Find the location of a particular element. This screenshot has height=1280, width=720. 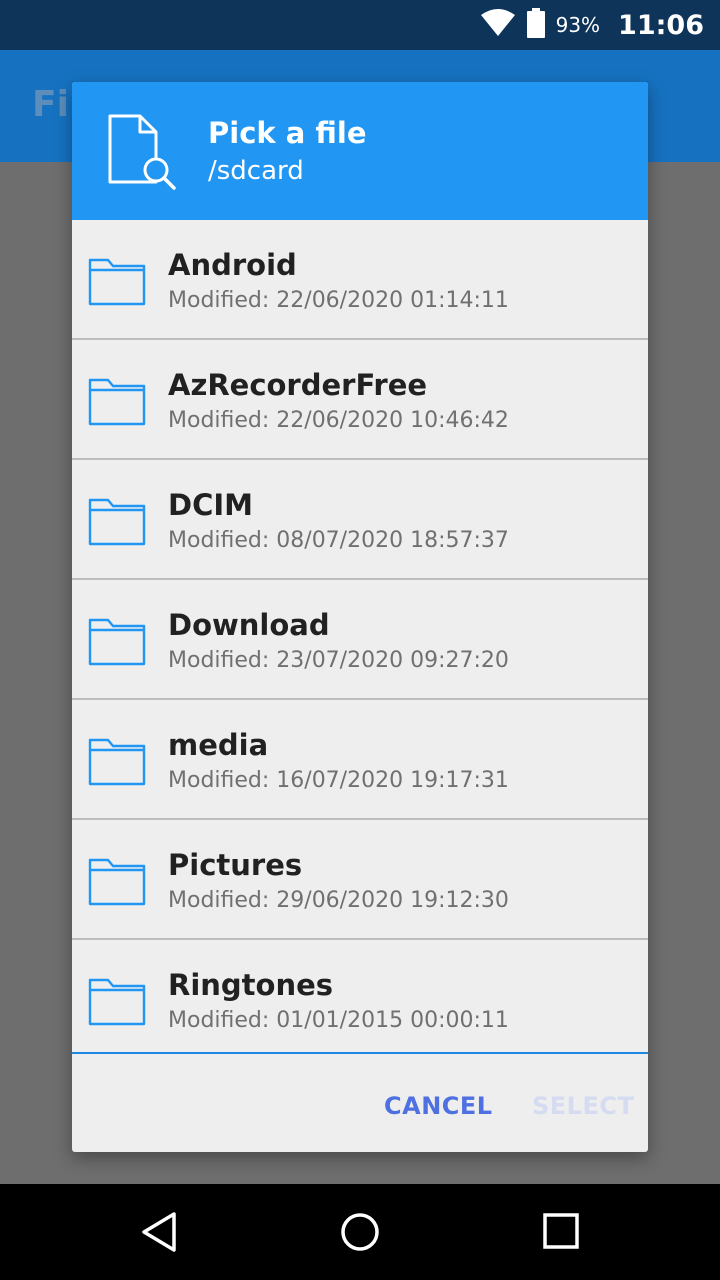

item-name: Ringtones is located at coordinates (251, 985).